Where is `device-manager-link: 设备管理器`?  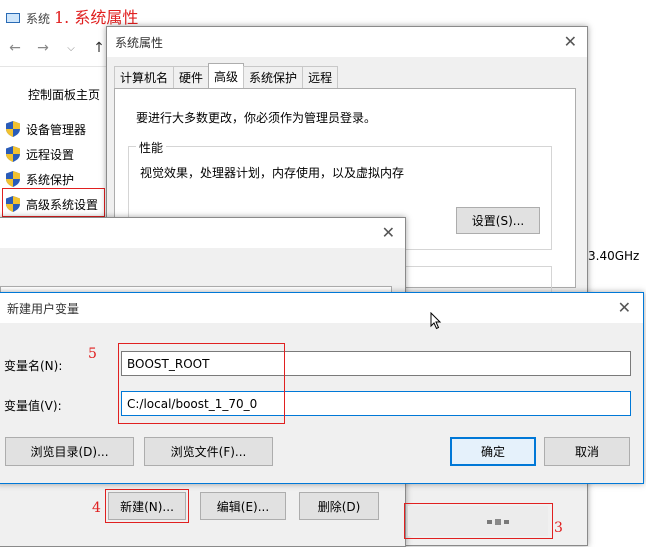
device-manager-link: 设备管理器 is located at coordinates (46, 129).